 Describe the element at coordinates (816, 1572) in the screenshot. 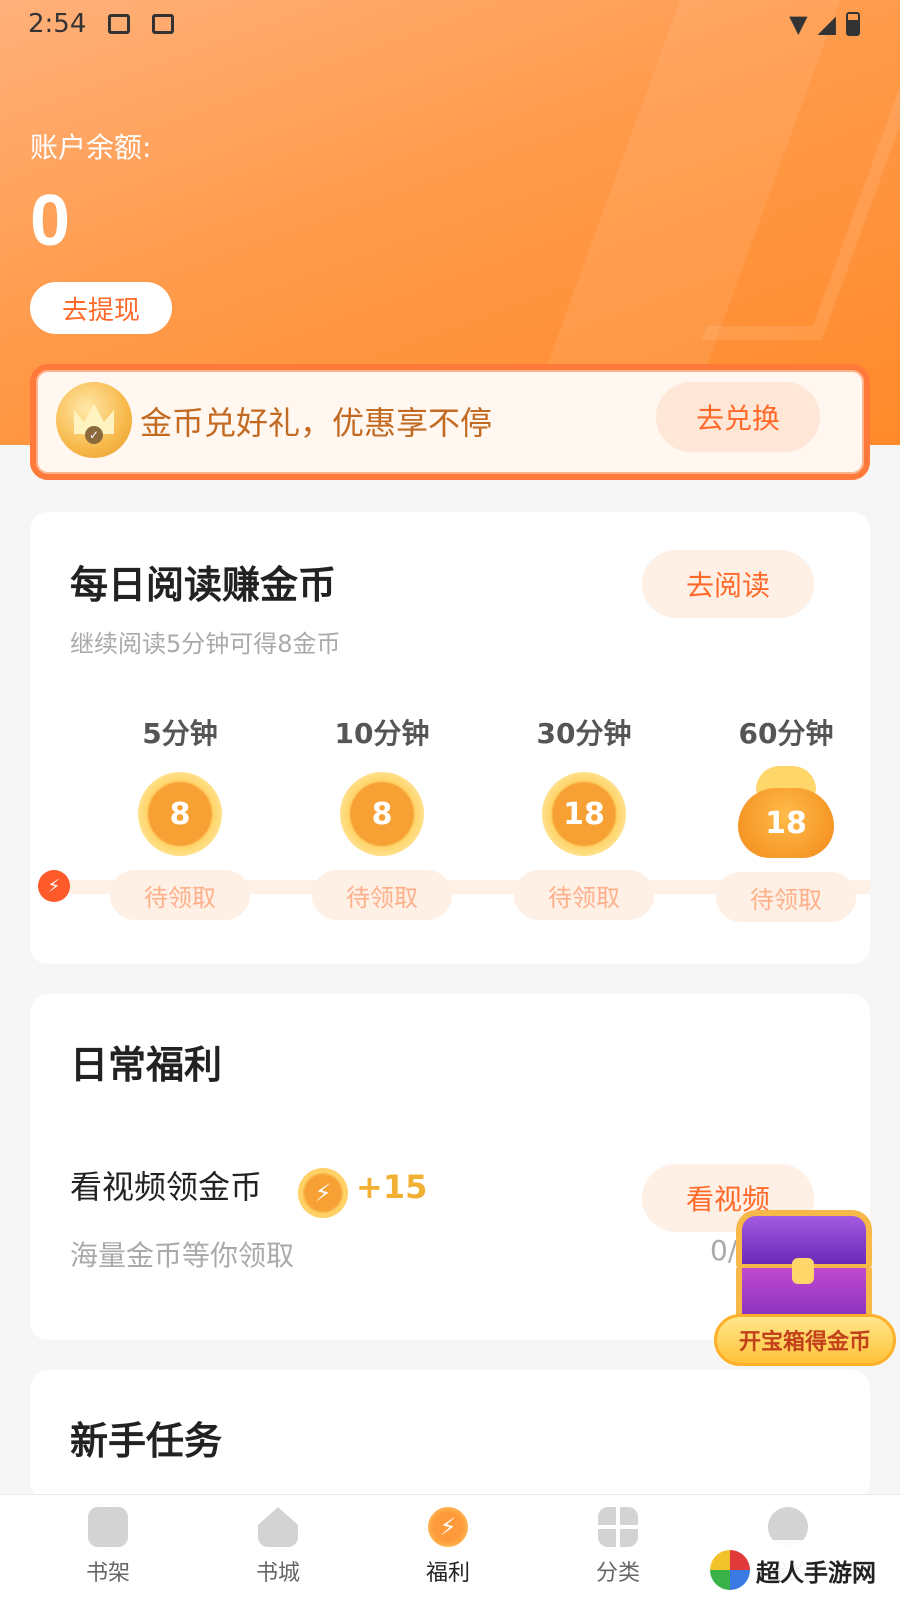

I see `watermark-text: 超人手游网` at that location.